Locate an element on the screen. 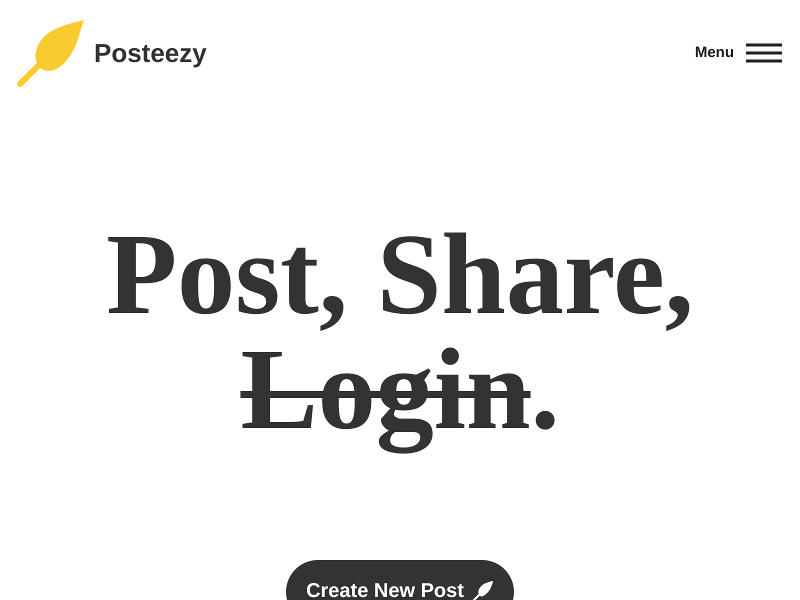 Image resolution: width=800 pixels, height=600 pixels. create-post-button: Create New Post is located at coordinates (400, 580).